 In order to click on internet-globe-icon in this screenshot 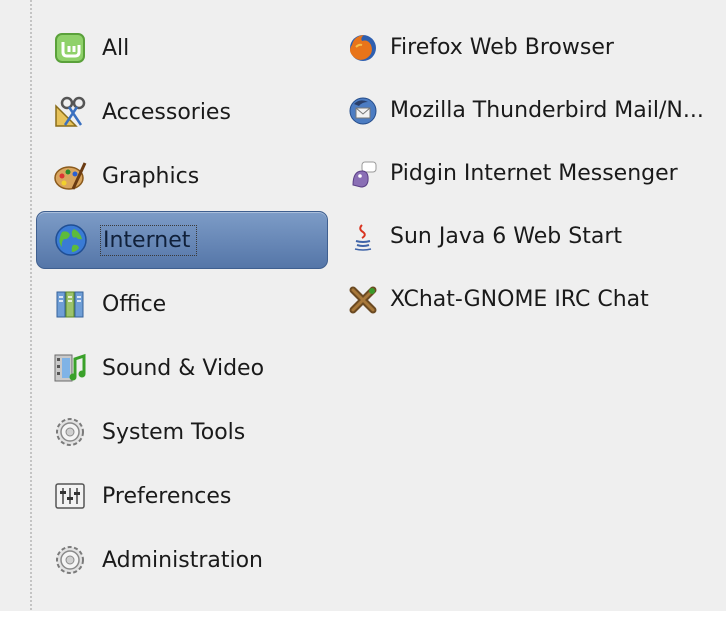, I will do `click(71, 240)`.